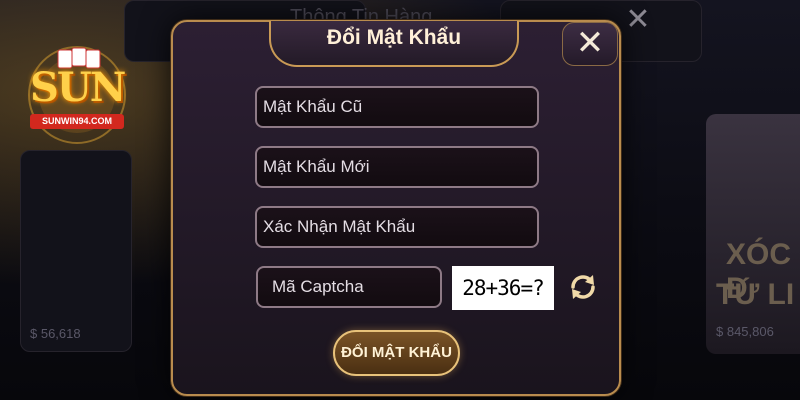  Describe the element at coordinates (394, 37) in the screenshot. I see `dialog-title: Đổi Mật Khẩu` at that location.